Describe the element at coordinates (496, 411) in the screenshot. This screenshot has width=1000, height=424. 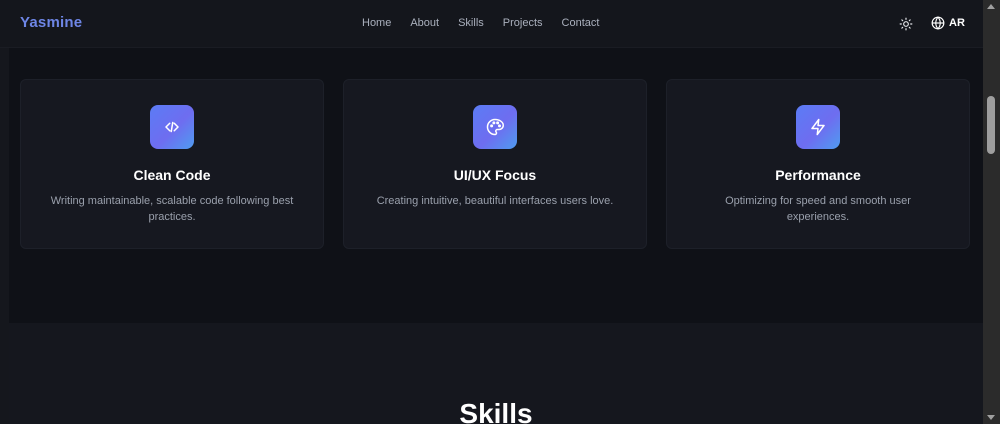
I see `skills-heading: Skills` at that location.